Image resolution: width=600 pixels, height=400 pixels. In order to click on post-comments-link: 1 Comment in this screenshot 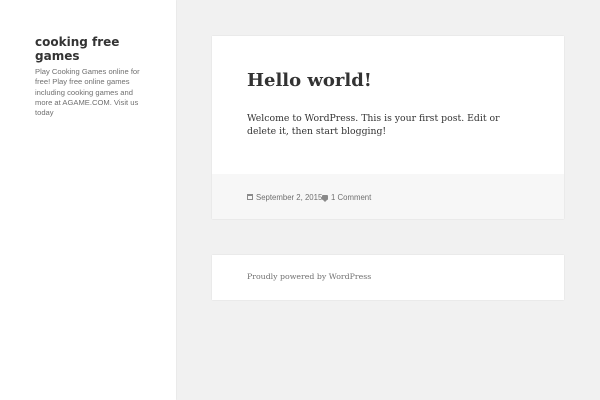, I will do `click(346, 197)`.